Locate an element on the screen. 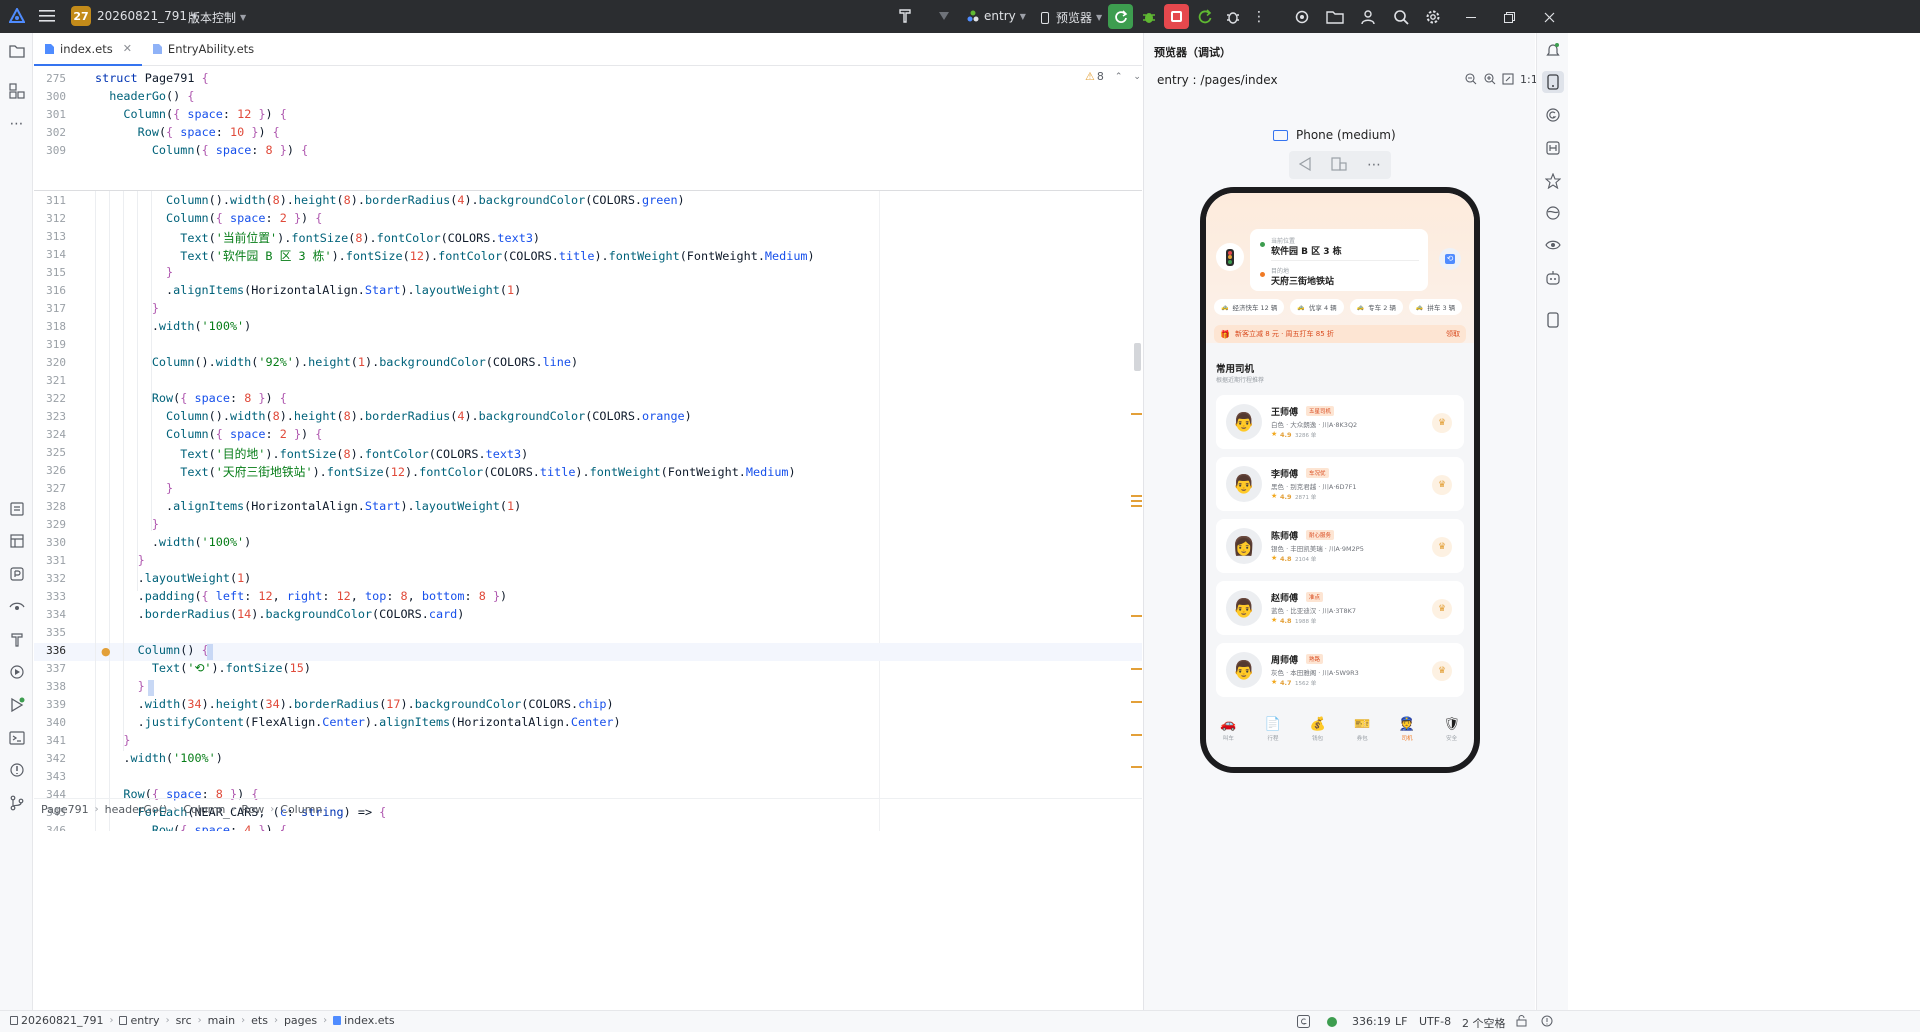 This screenshot has height=1032, width=1920. breadcrumb-item: headerGo() is located at coordinates (136, 809).